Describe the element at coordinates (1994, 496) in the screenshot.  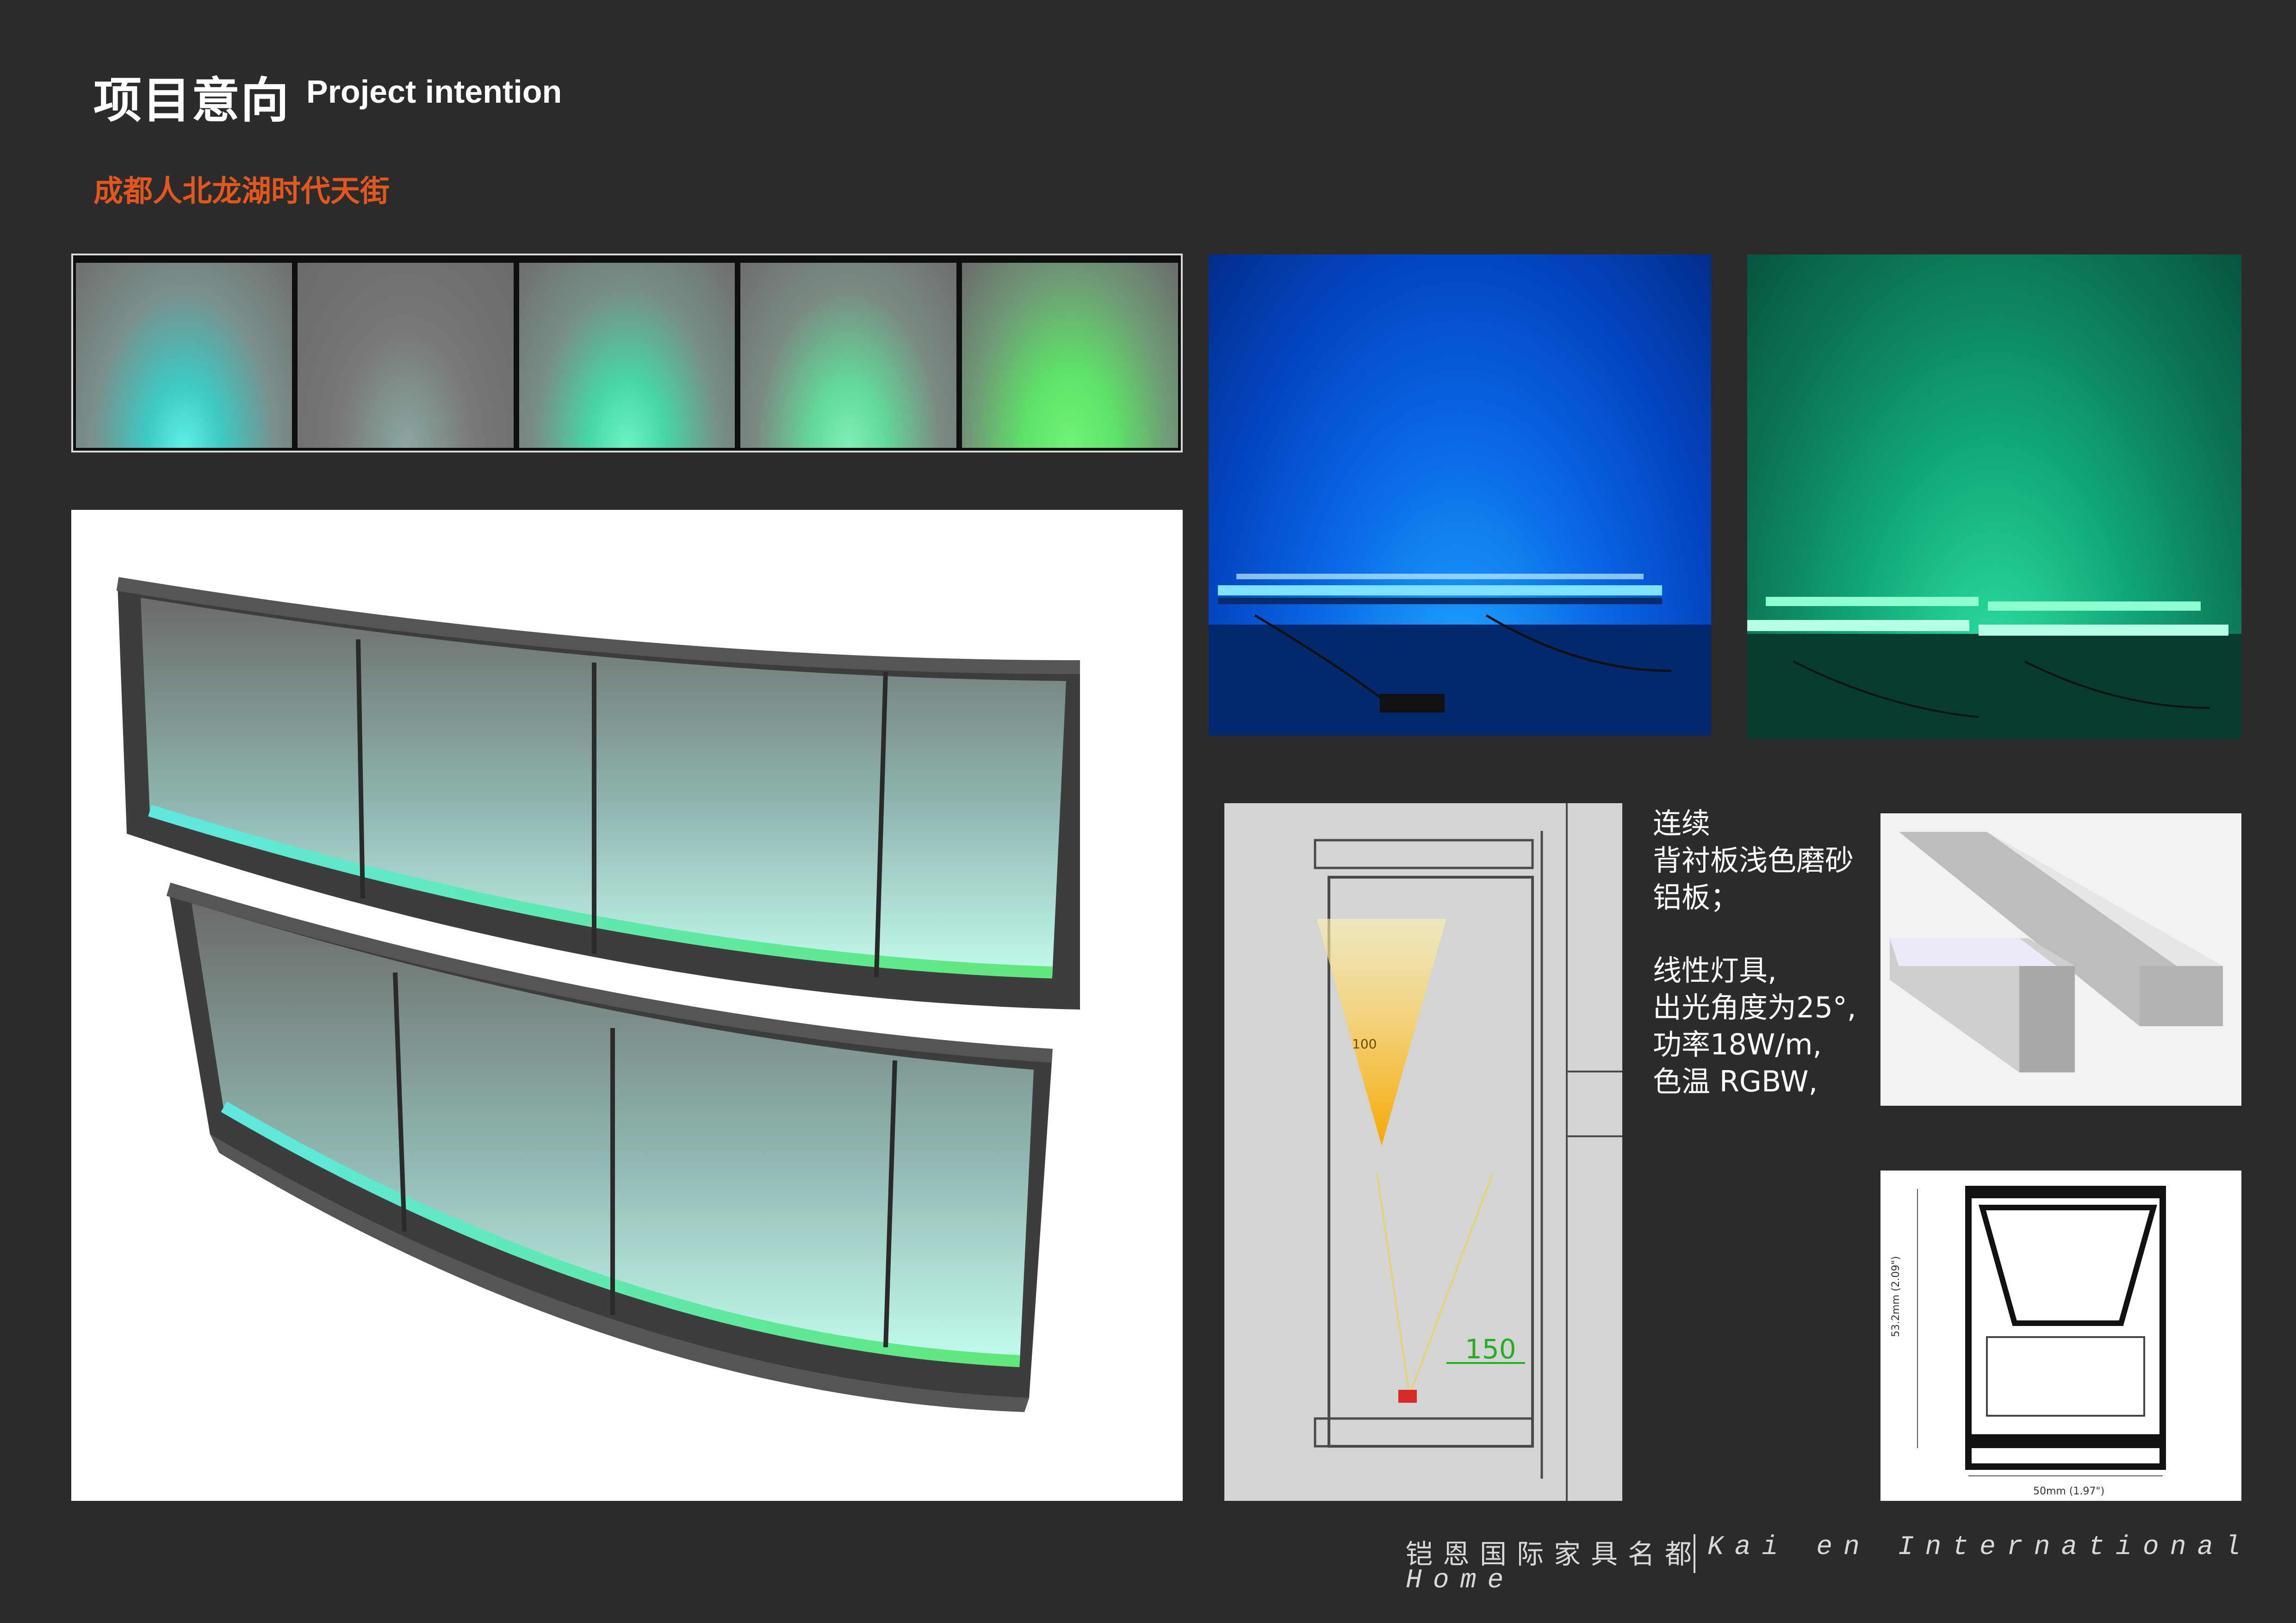
I see `green-light-test-photo` at that location.